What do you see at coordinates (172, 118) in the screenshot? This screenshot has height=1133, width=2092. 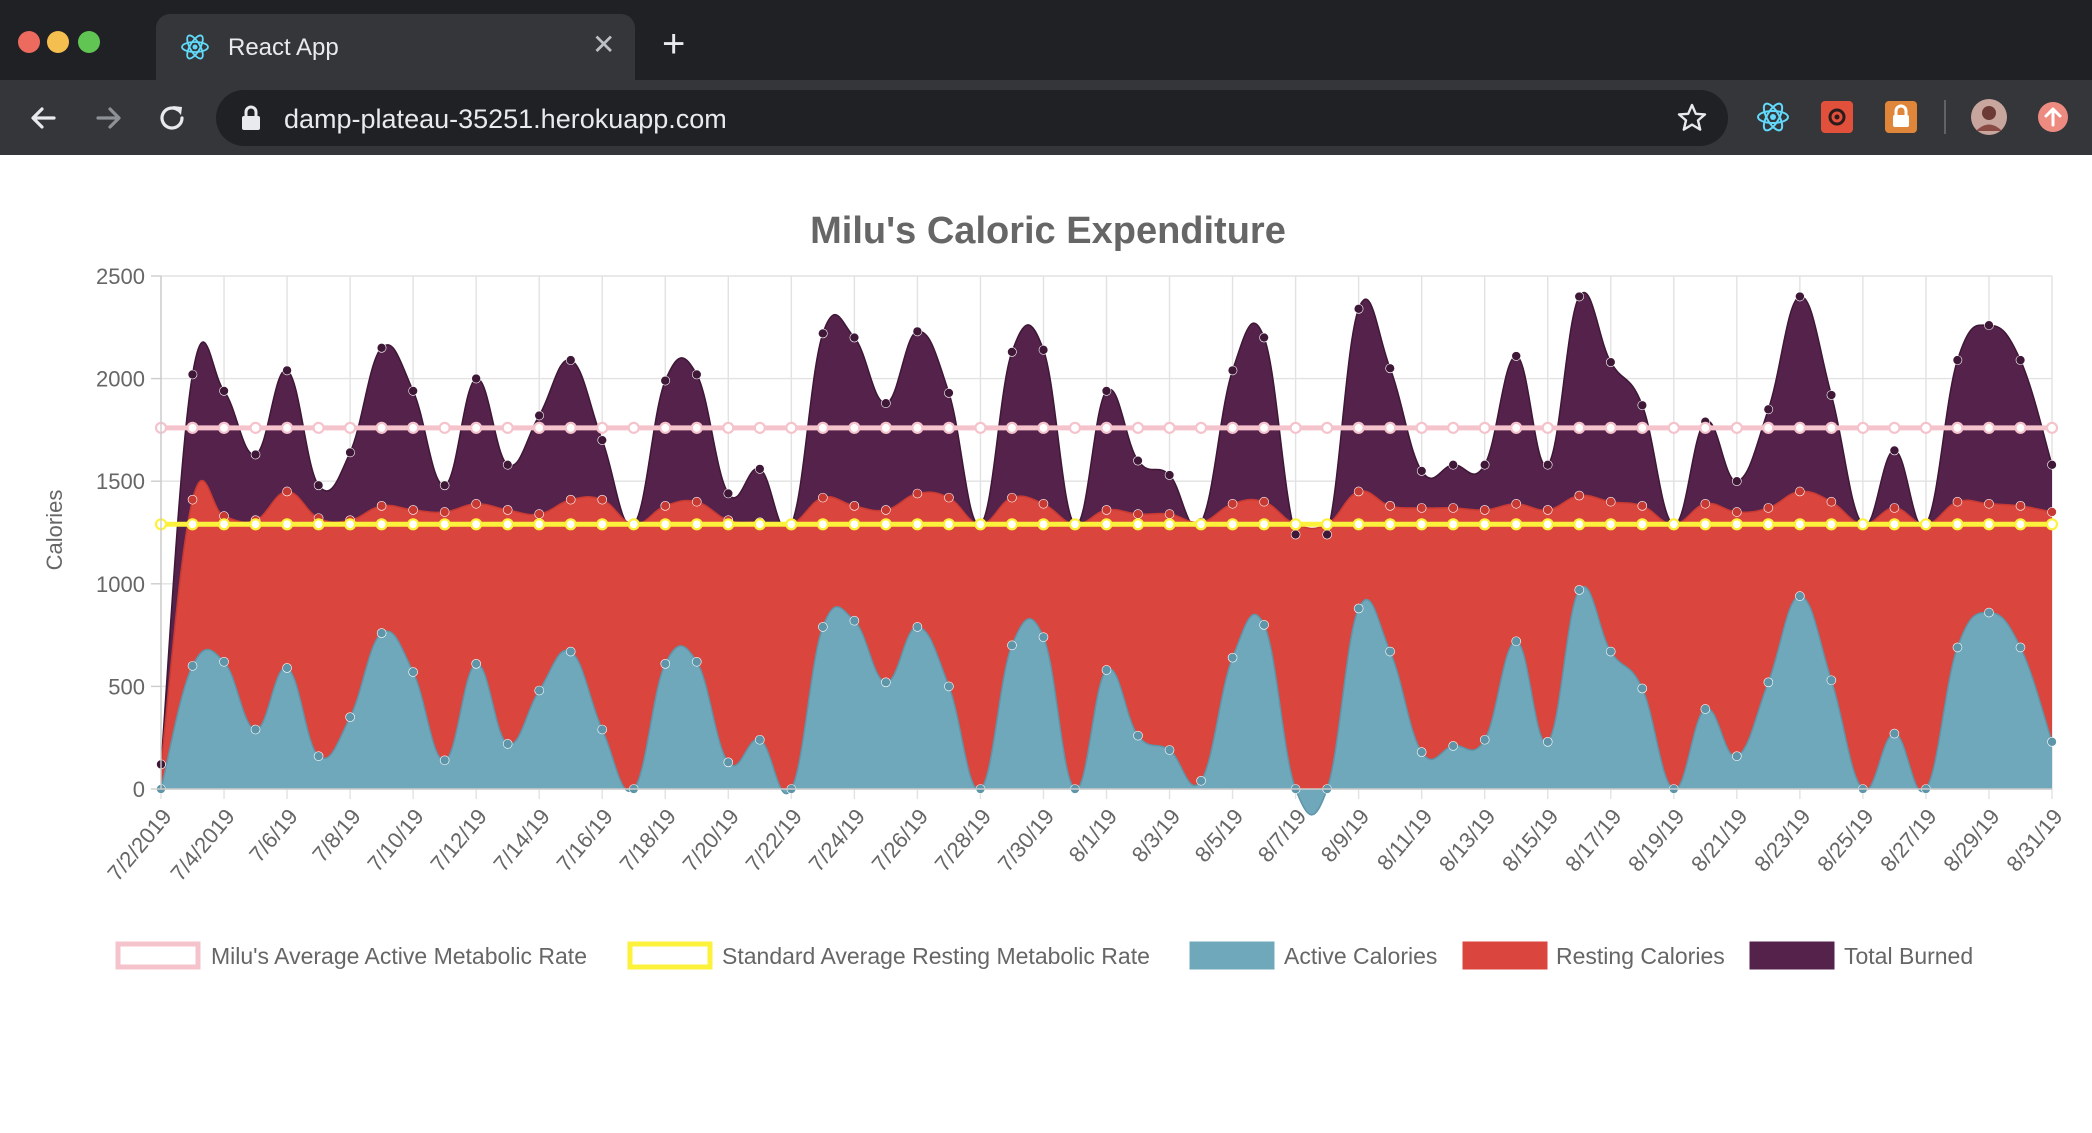 I see `reload-icon` at bounding box center [172, 118].